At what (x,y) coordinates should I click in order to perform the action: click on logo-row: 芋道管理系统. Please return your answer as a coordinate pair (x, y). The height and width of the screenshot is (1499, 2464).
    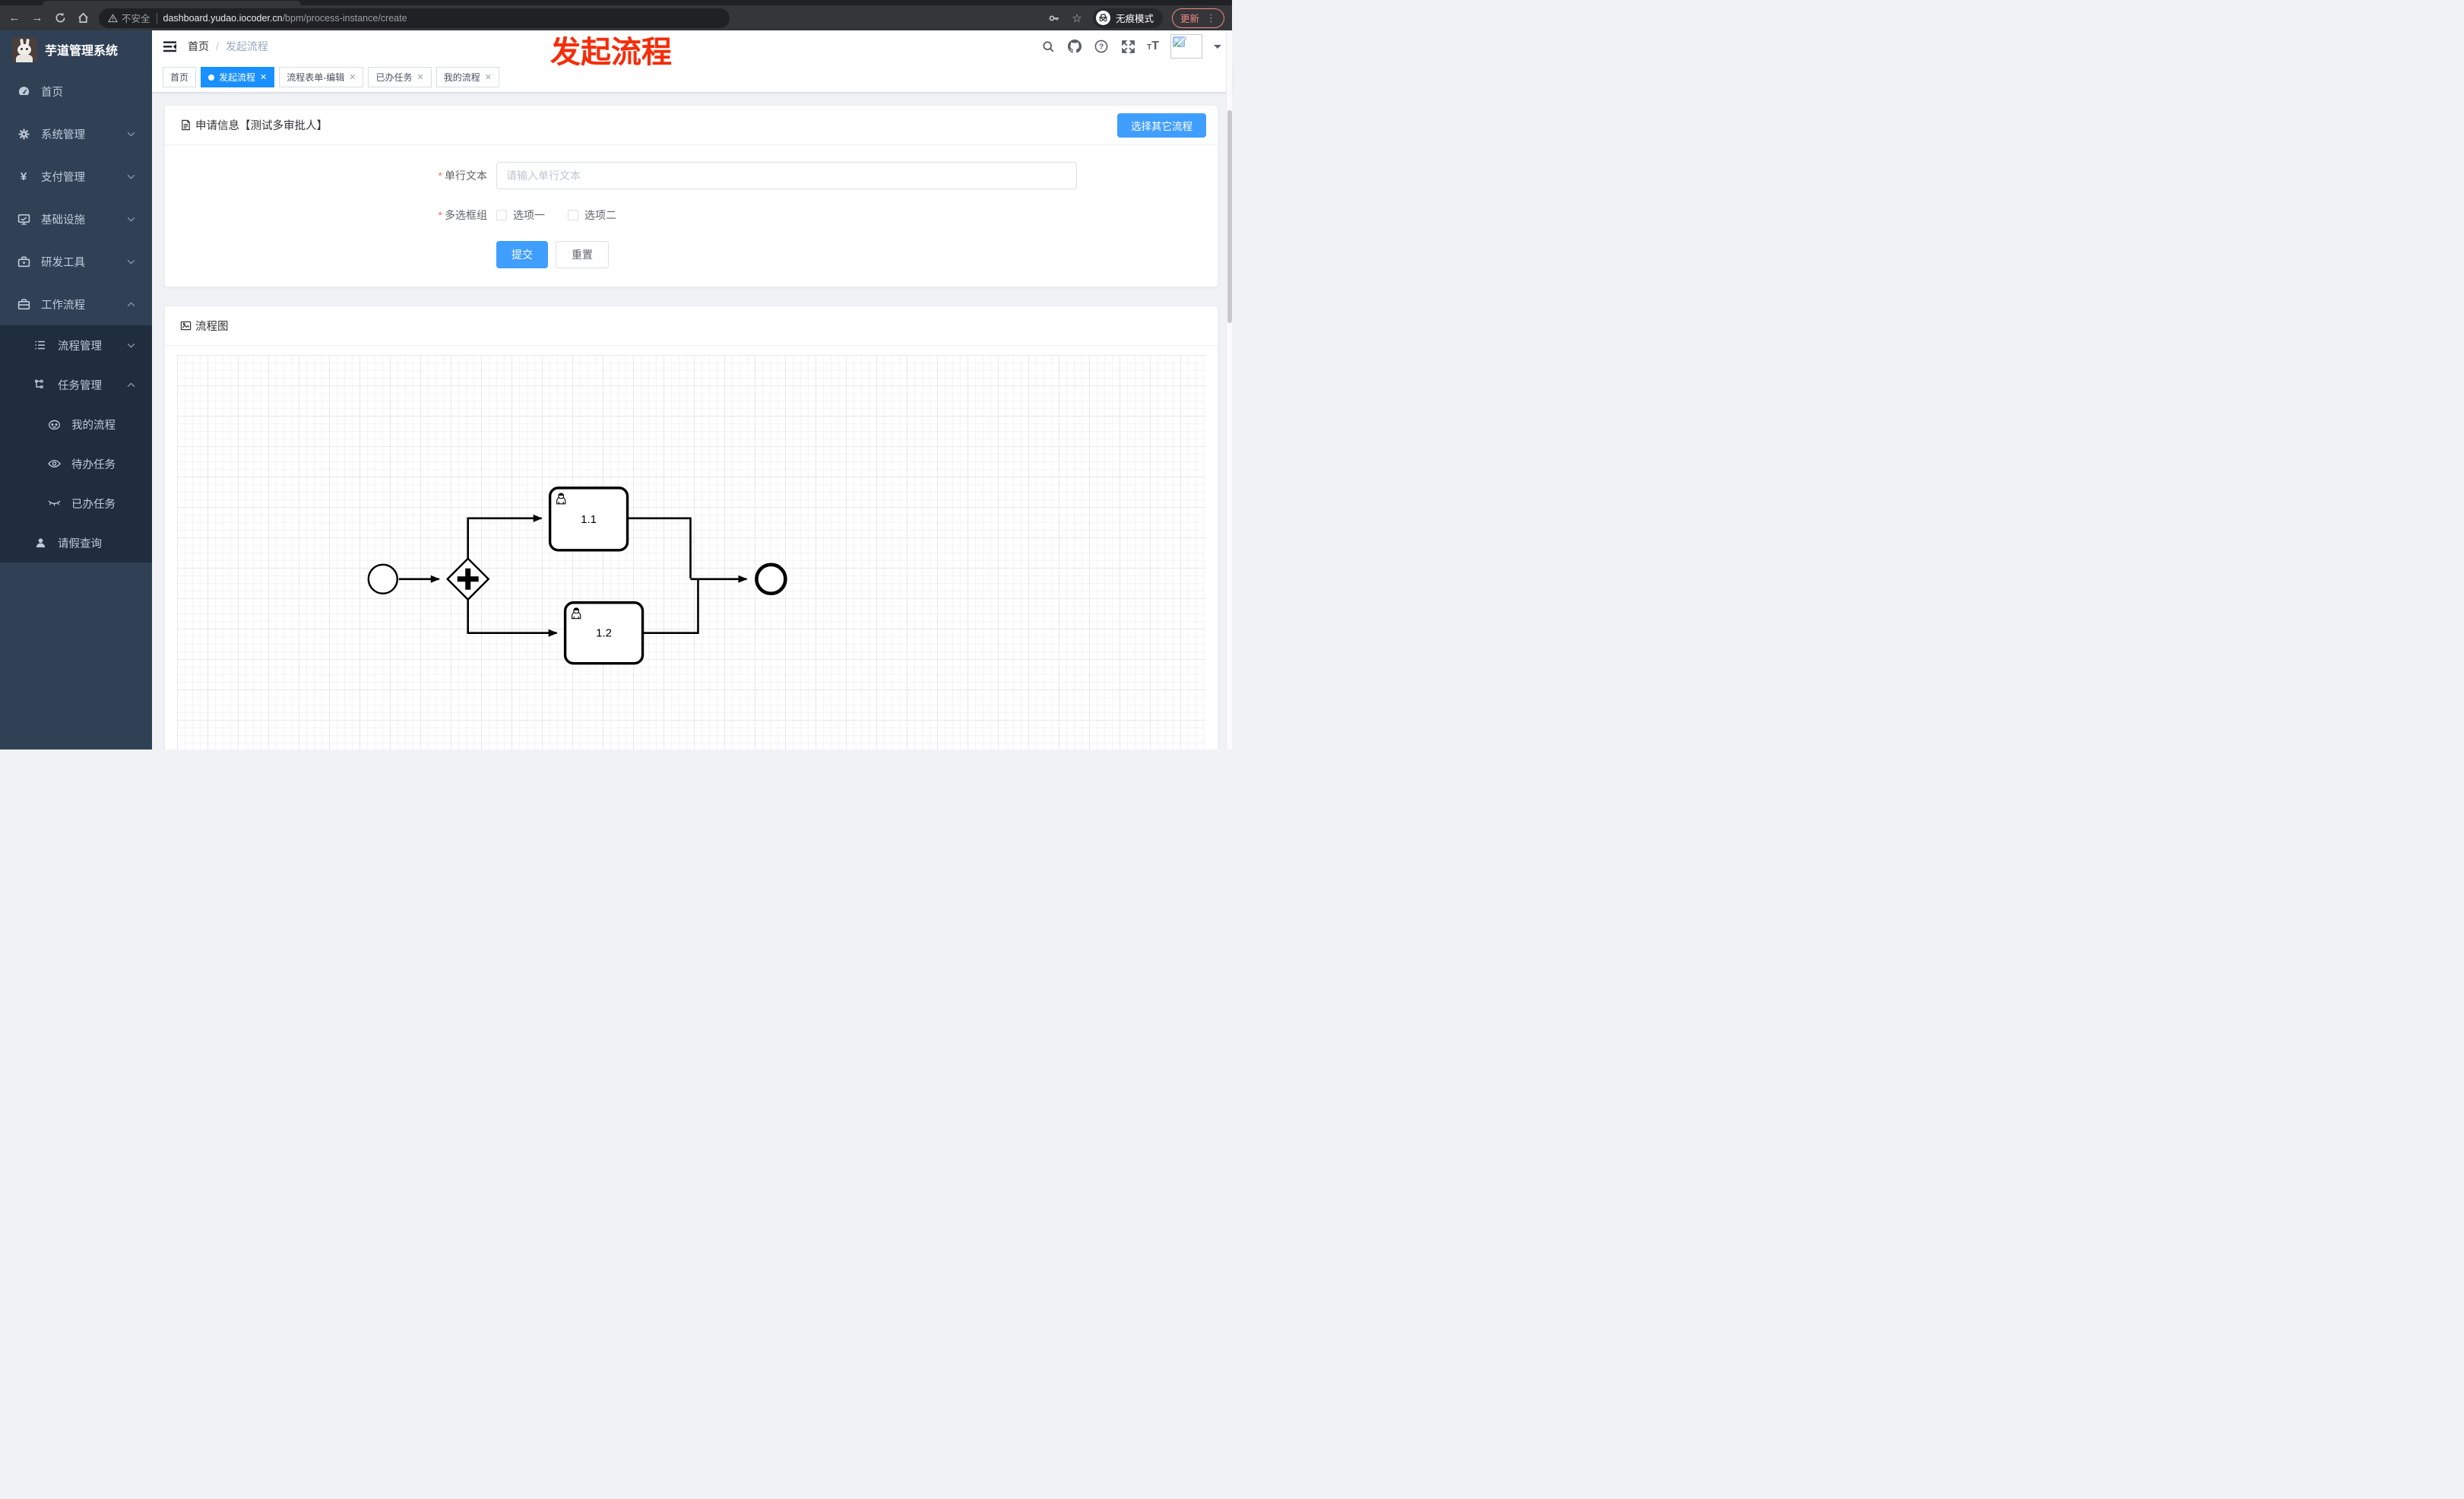
    Looking at the image, I should click on (76, 49).